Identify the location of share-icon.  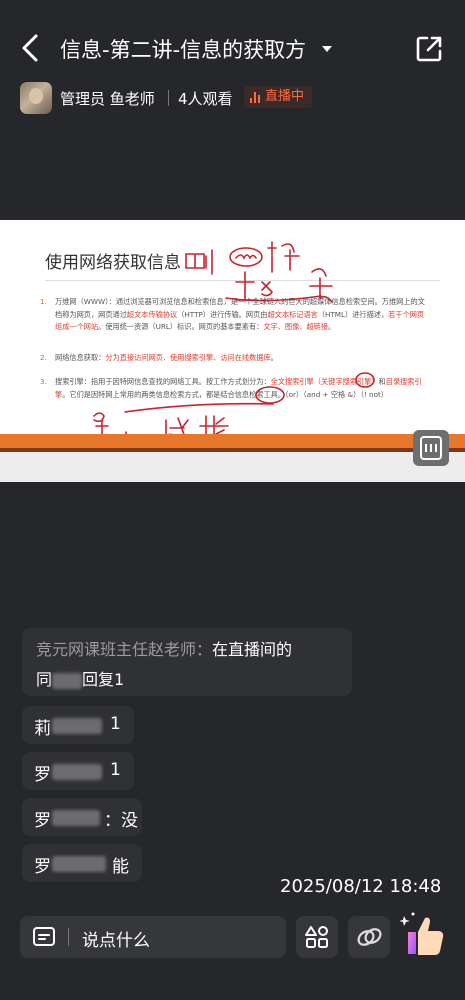
(429, 49).